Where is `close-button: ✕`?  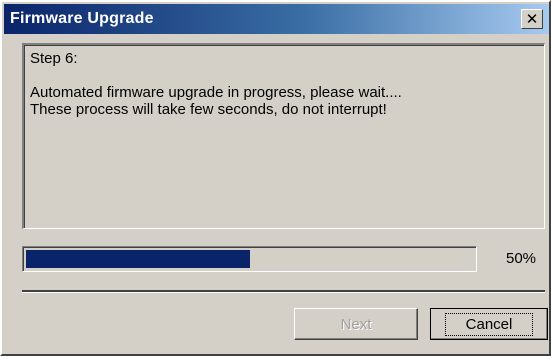 close-button: ✕ is located at coordinates (532, 19).